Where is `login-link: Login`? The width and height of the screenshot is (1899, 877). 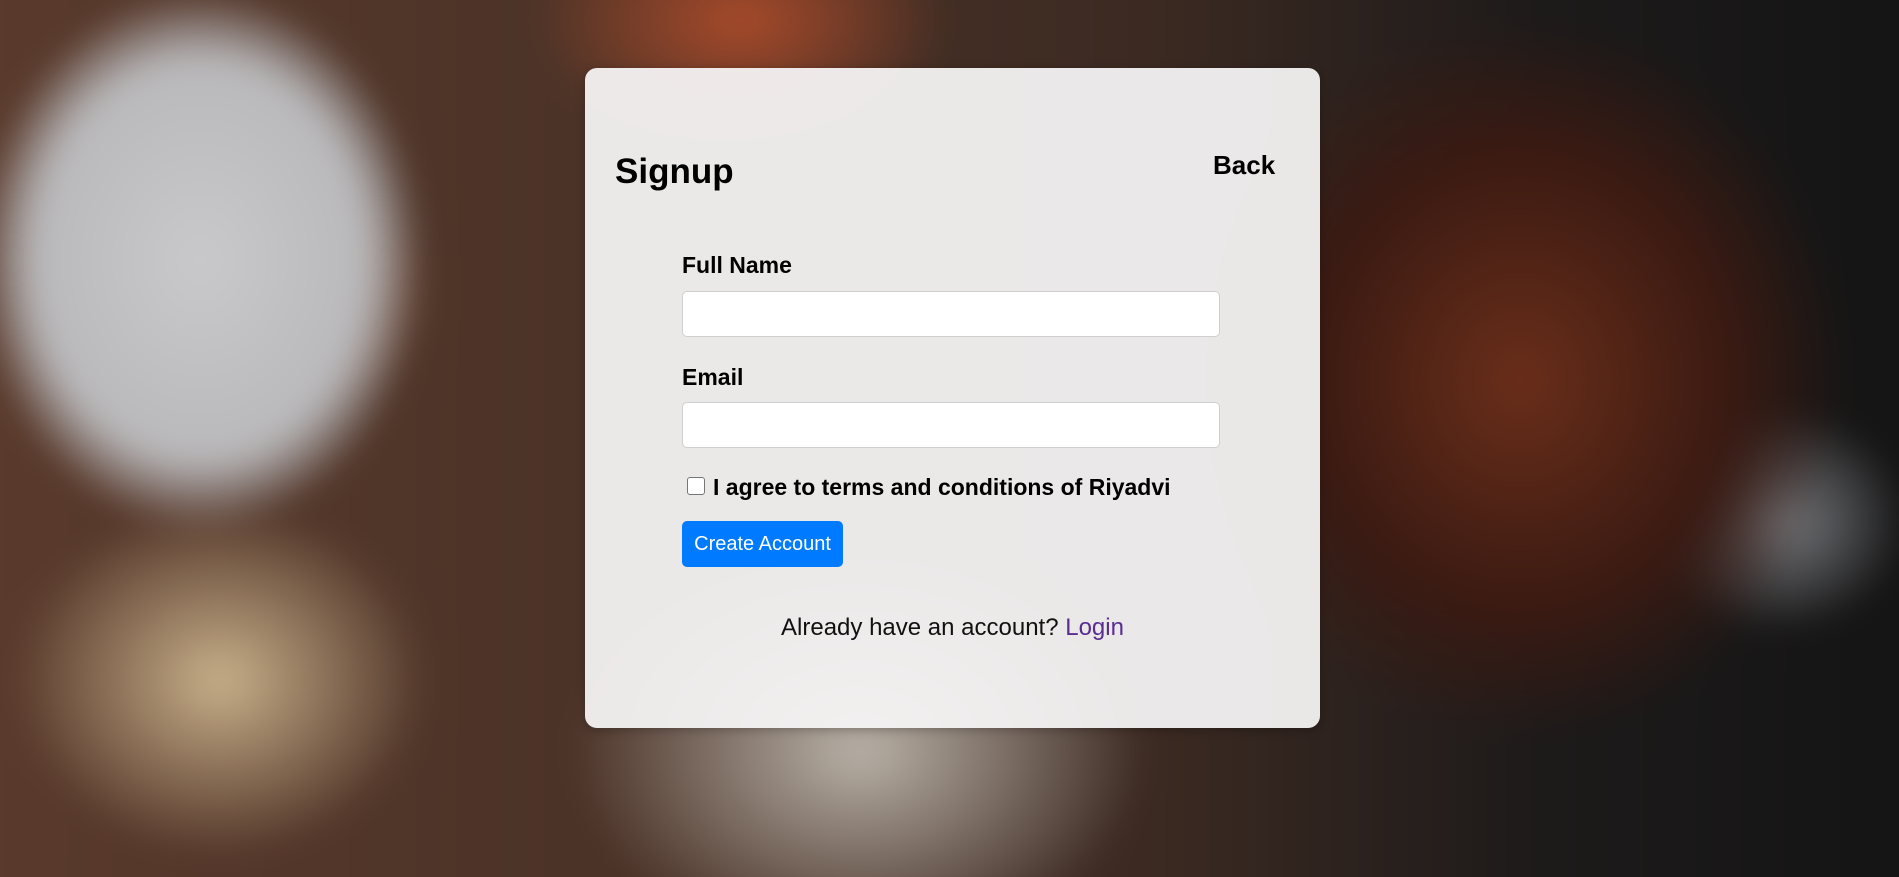
login-link: Login is located at coordinates (1094, 627).